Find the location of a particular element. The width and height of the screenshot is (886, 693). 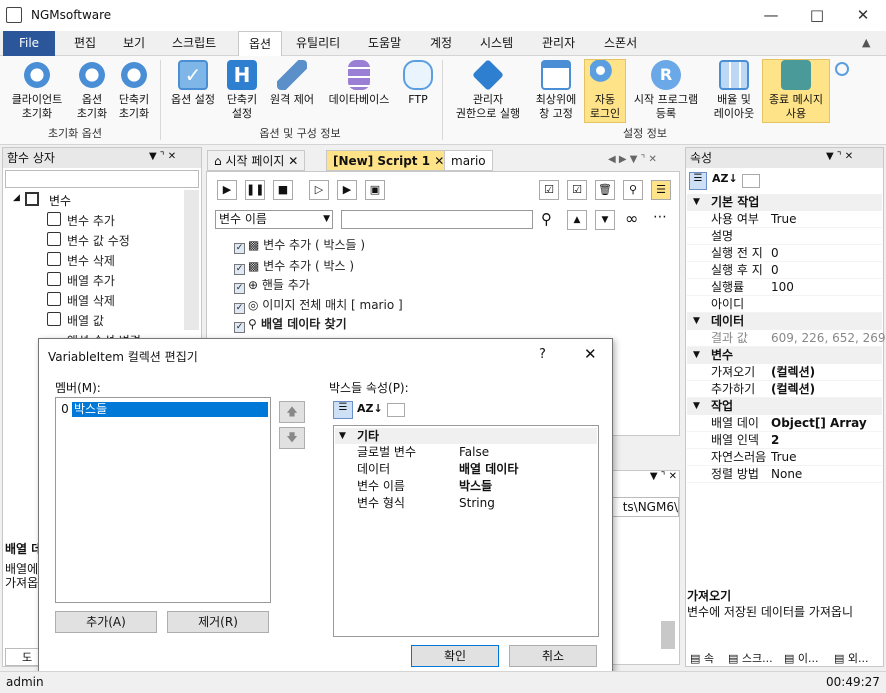

find-icon: ⚲ is located at coordinates (546, 219).